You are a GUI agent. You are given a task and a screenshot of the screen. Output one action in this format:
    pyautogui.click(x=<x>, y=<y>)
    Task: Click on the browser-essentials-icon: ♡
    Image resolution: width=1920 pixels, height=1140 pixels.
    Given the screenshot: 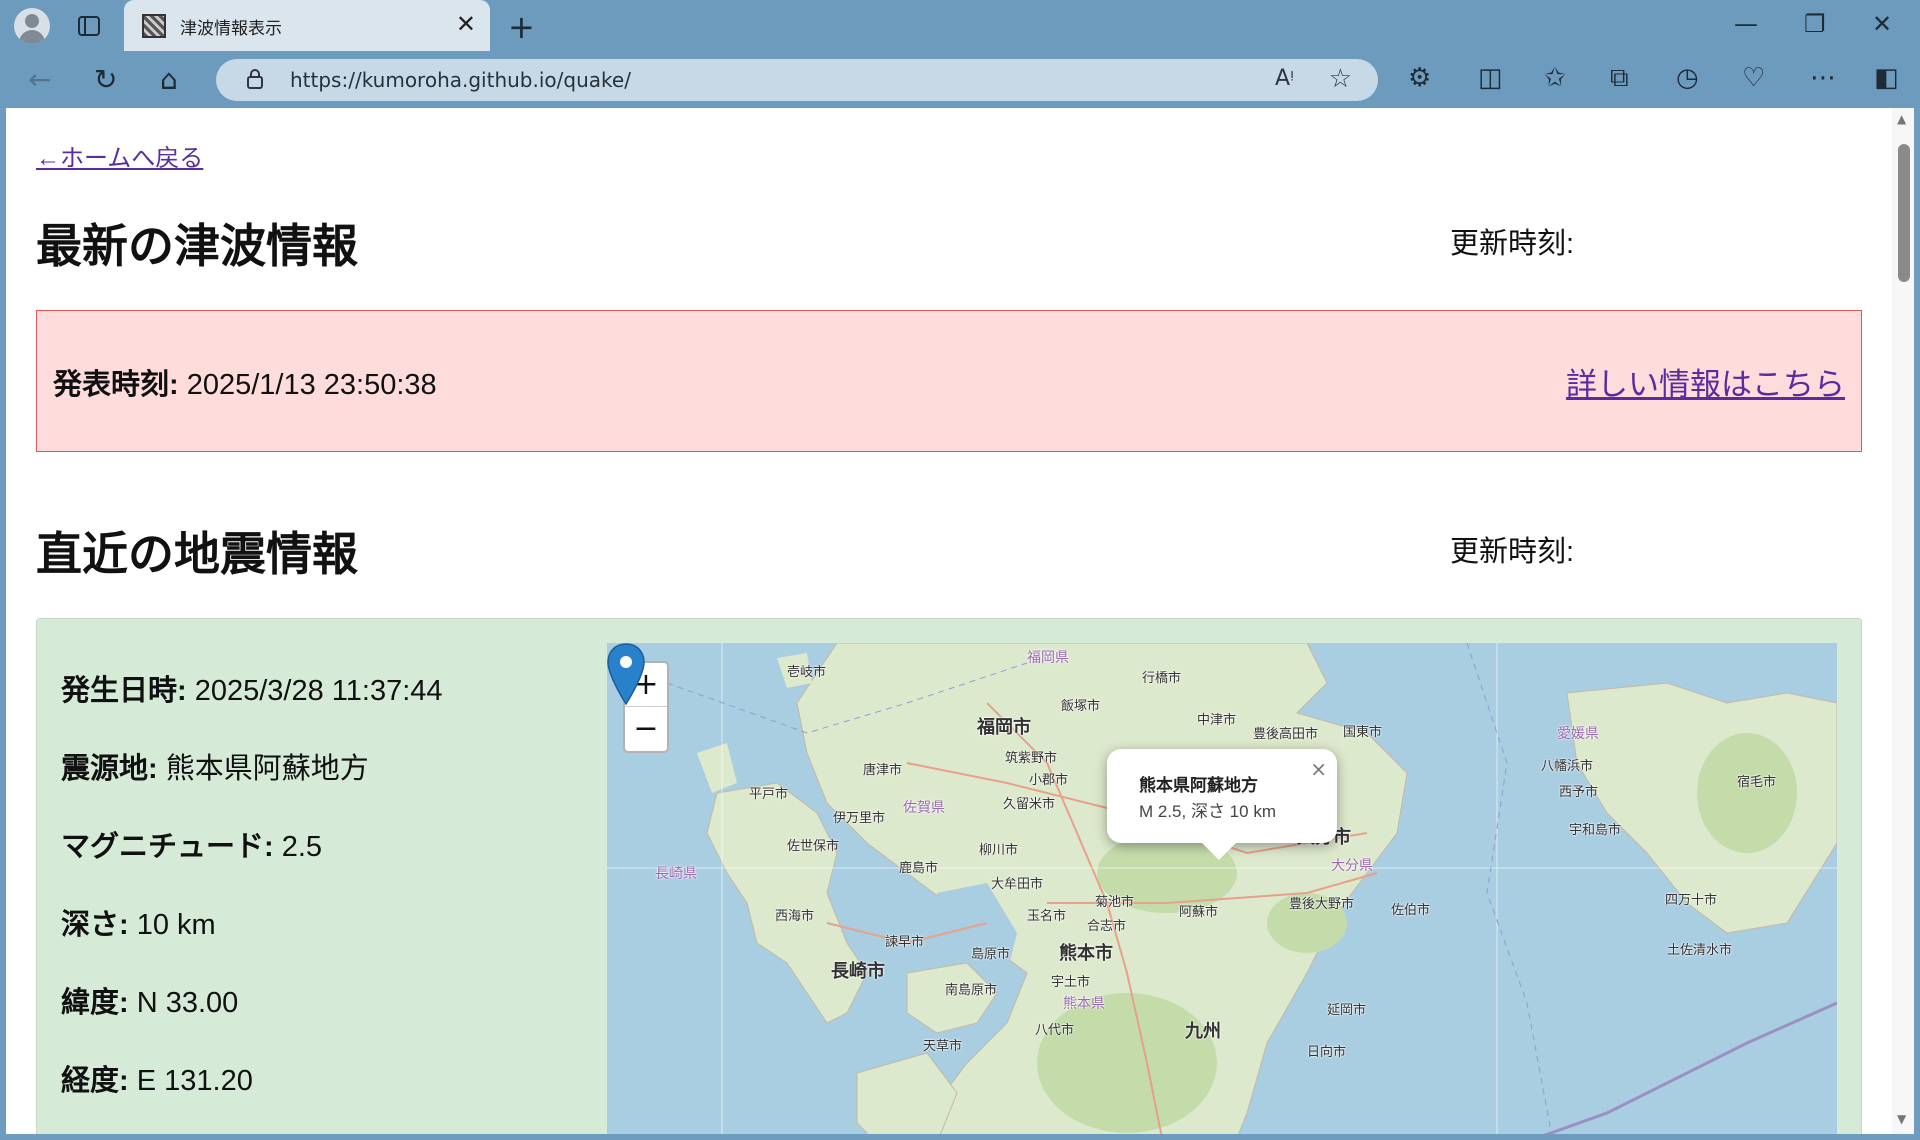 What is the action you would take?
    pyautogui.click(x=1753, y=78)
    